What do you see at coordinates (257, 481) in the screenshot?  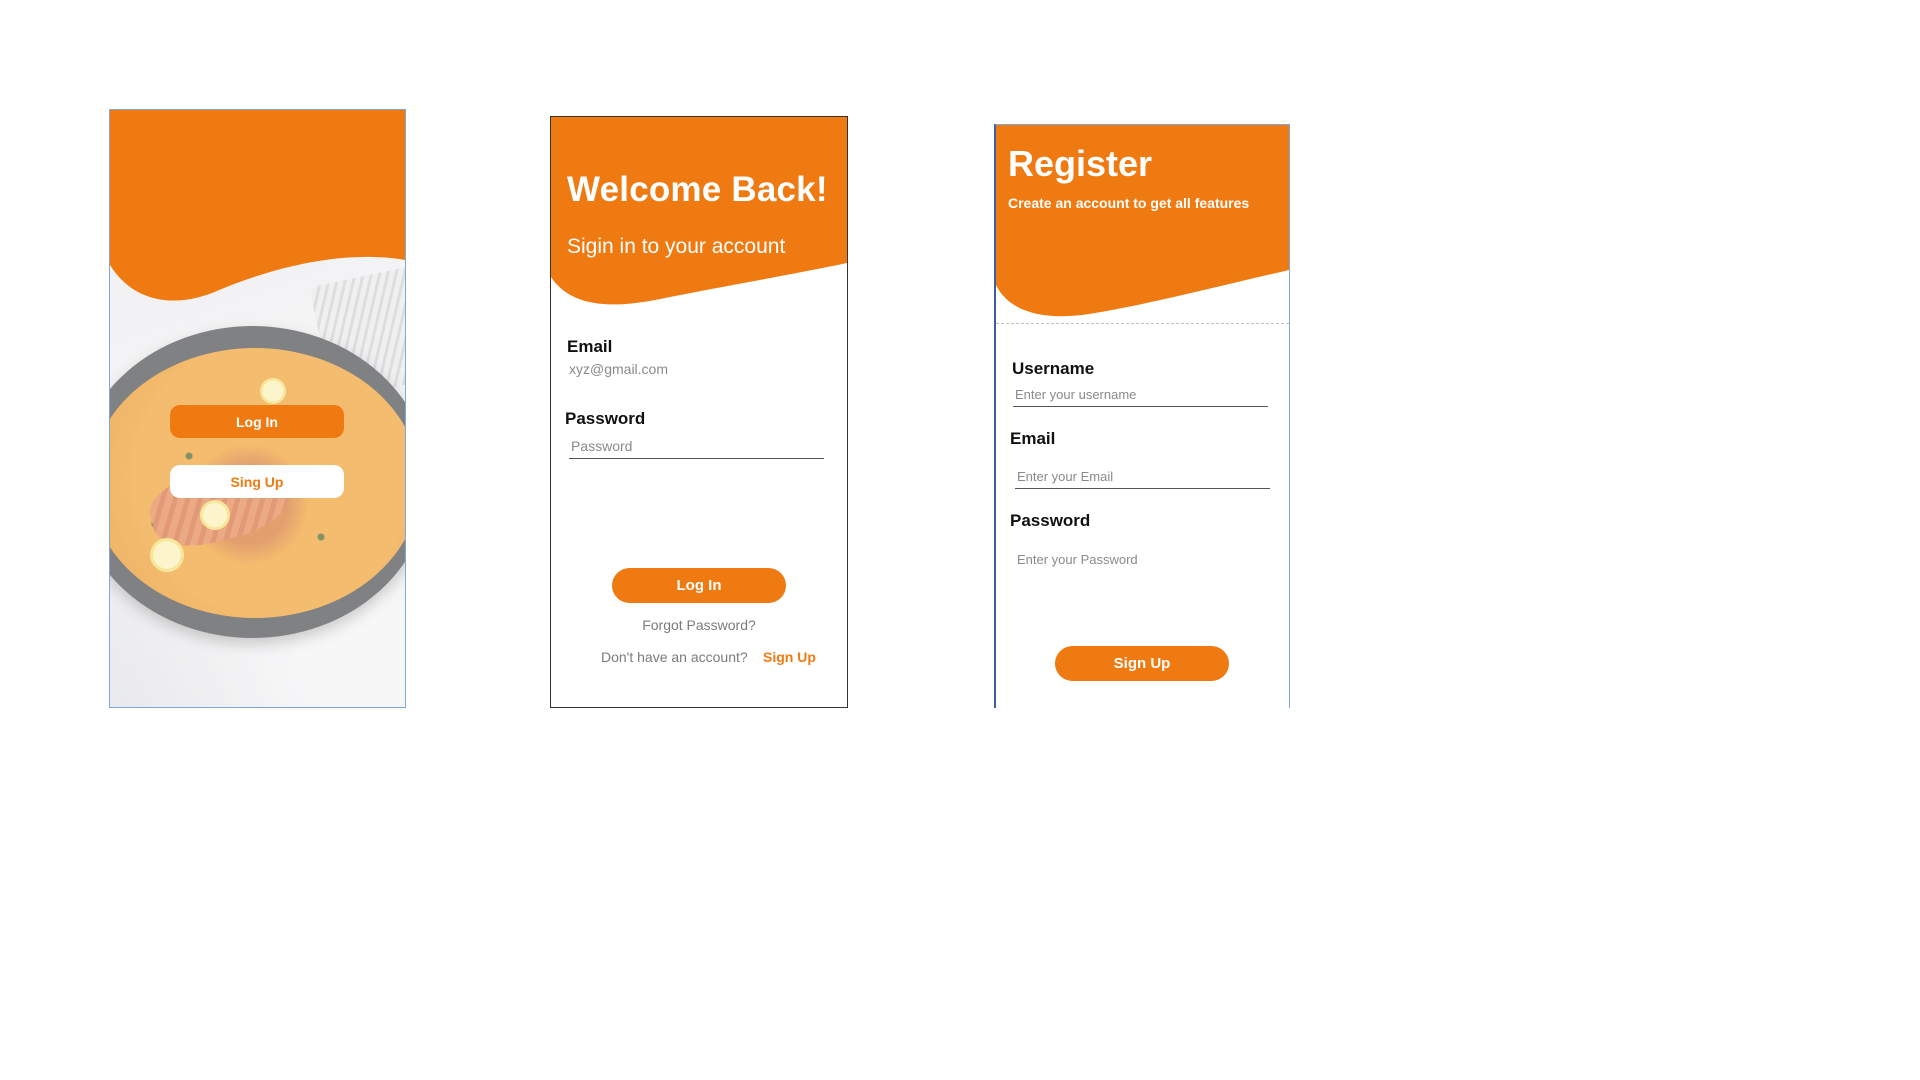 I see `signup-button: Sing Up` at bounding box center [257, 481].